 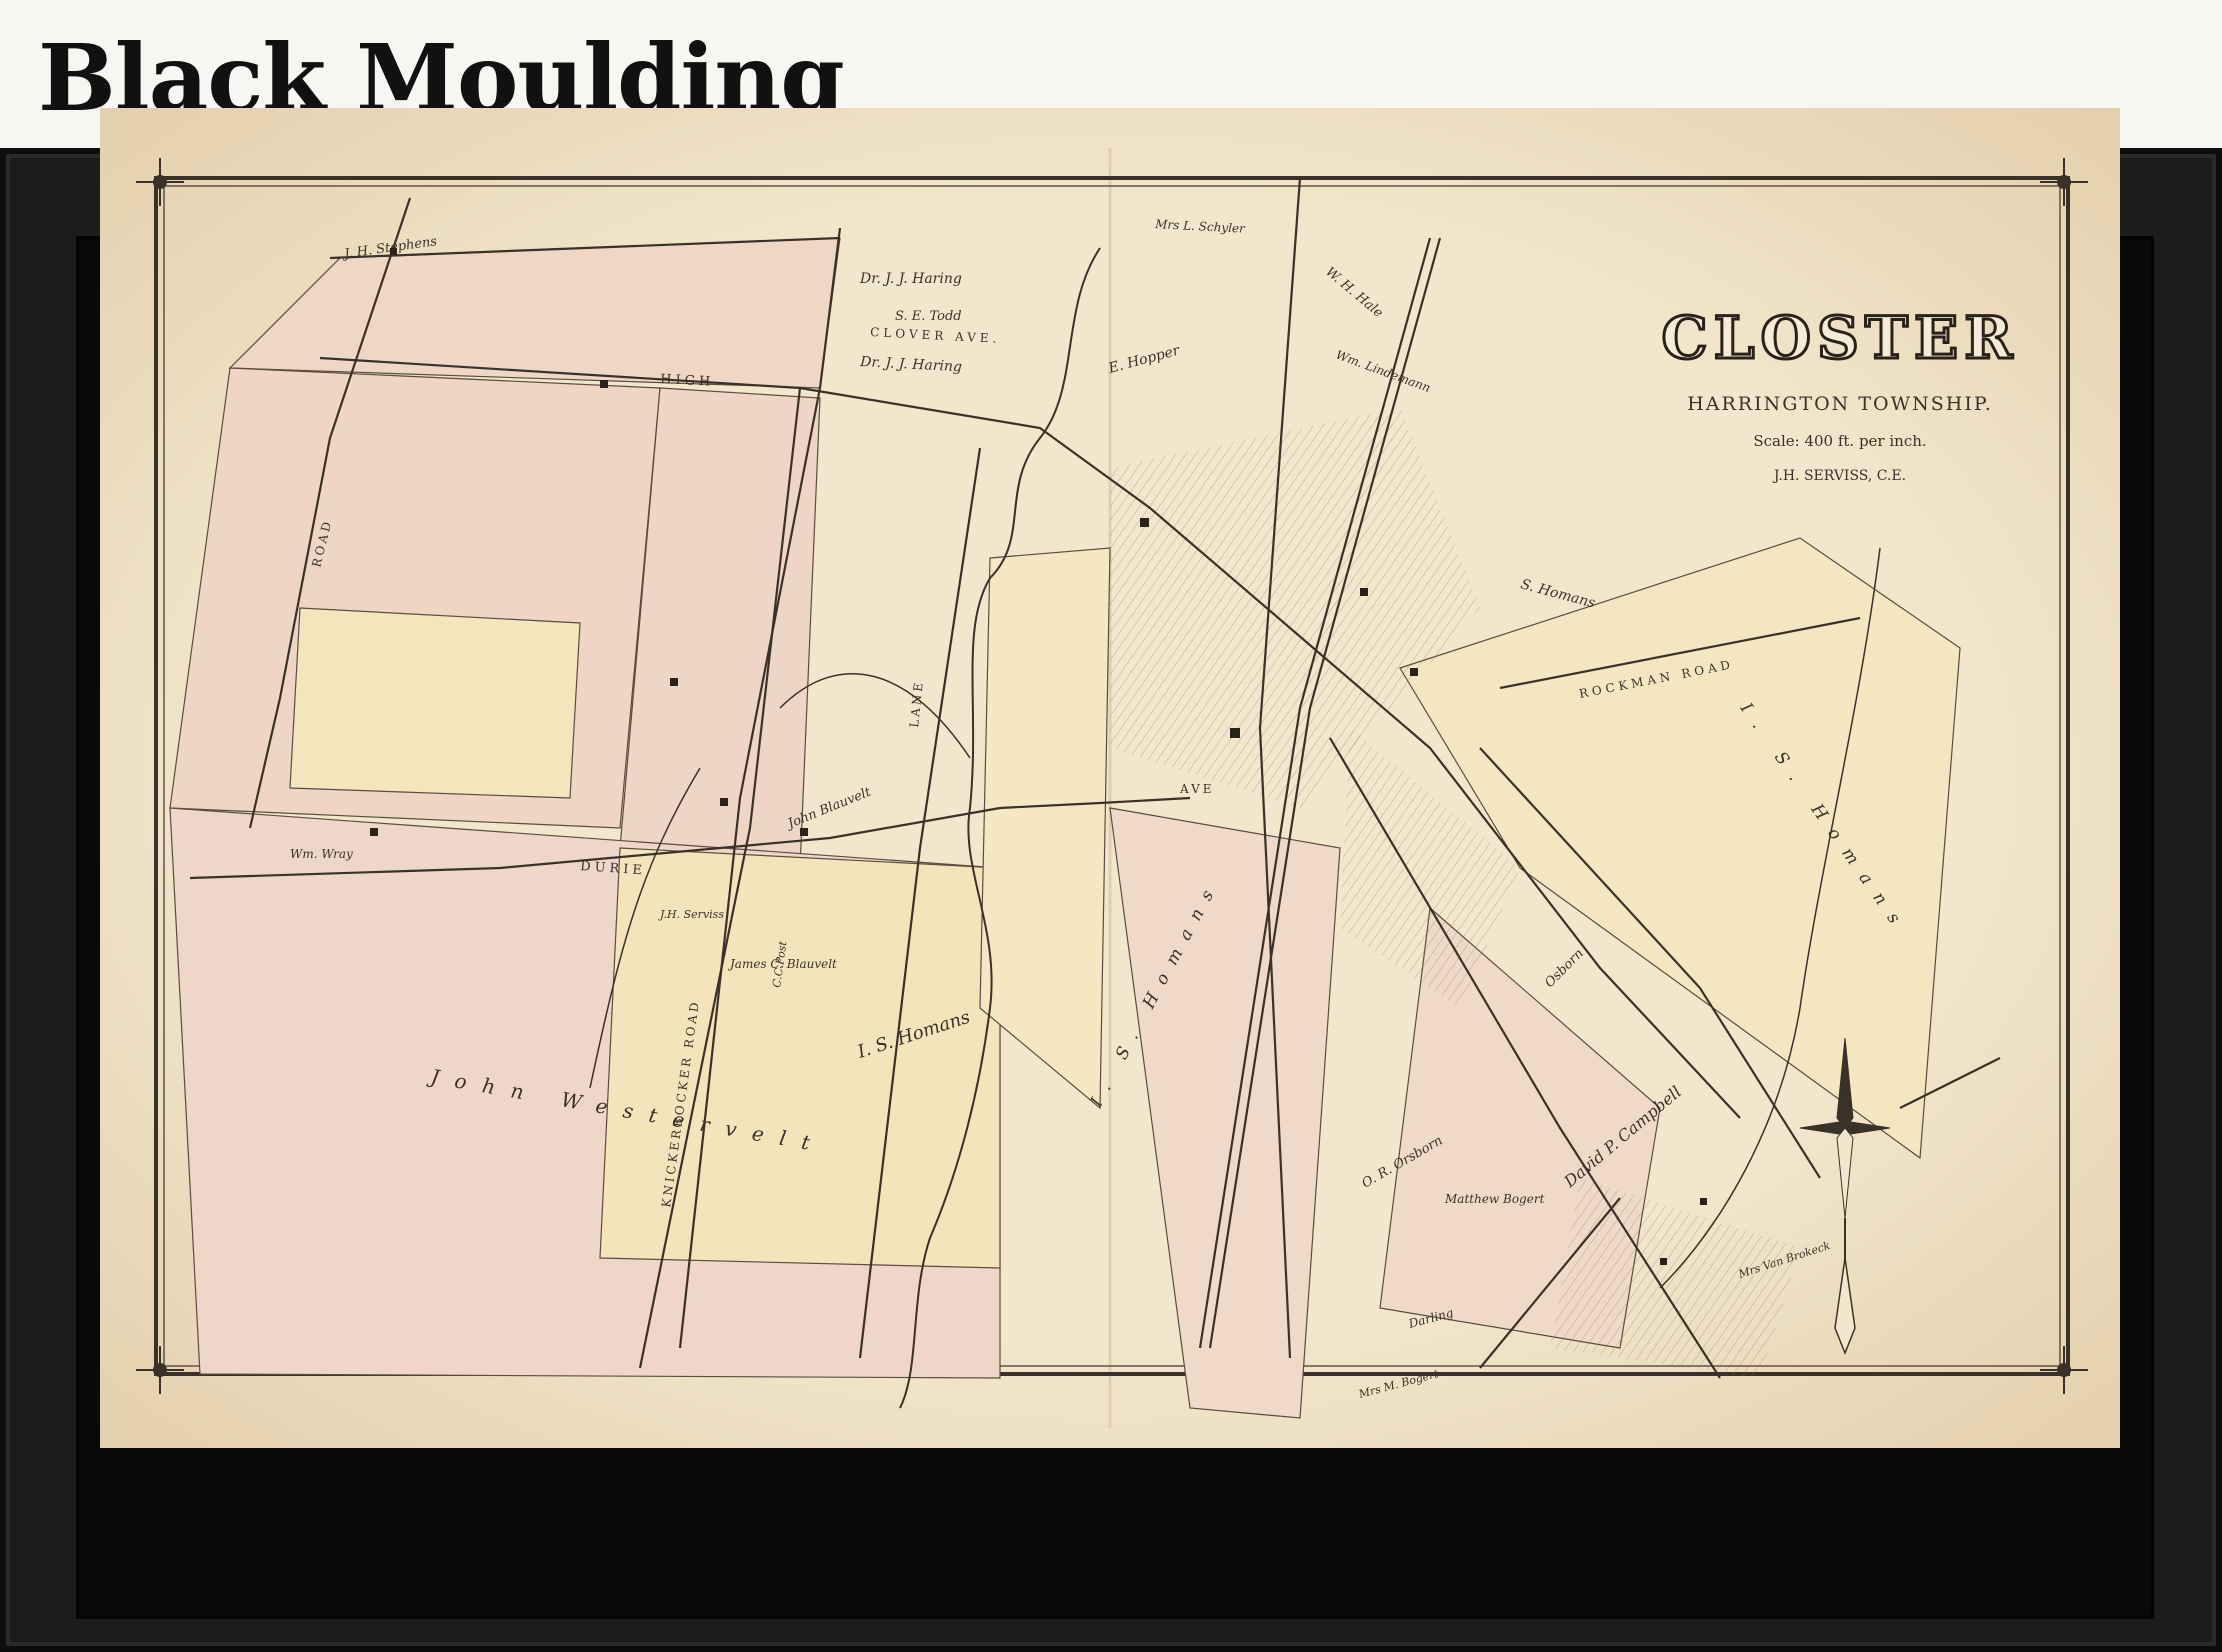 I want to click on map-title: CLOSTER, so click(x=1840, y=338).